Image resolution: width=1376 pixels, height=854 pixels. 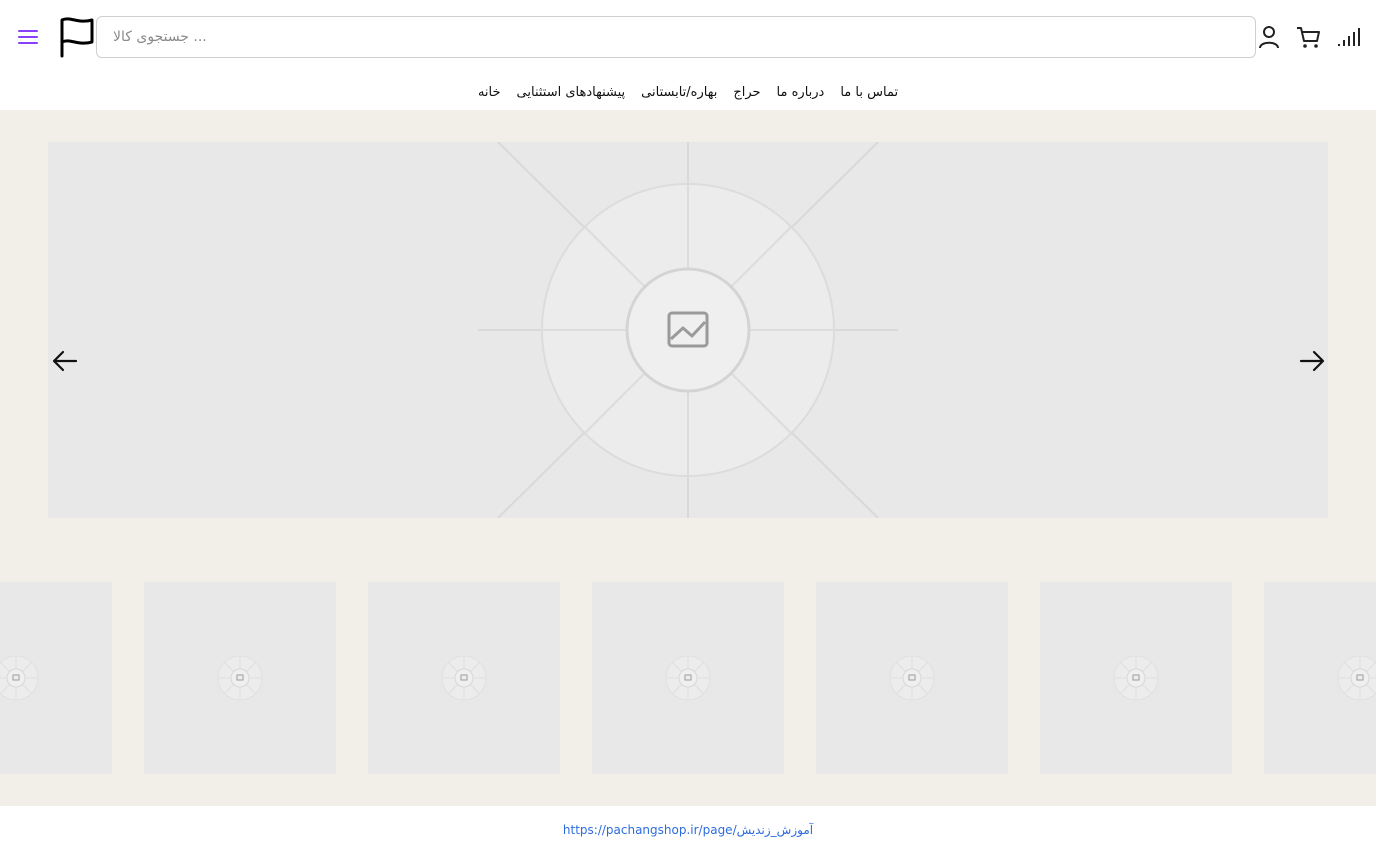 What do you see at coordinates (1349, 37) in the screenshot?
I see `signal-icon` at bounding box center [1349, 37].